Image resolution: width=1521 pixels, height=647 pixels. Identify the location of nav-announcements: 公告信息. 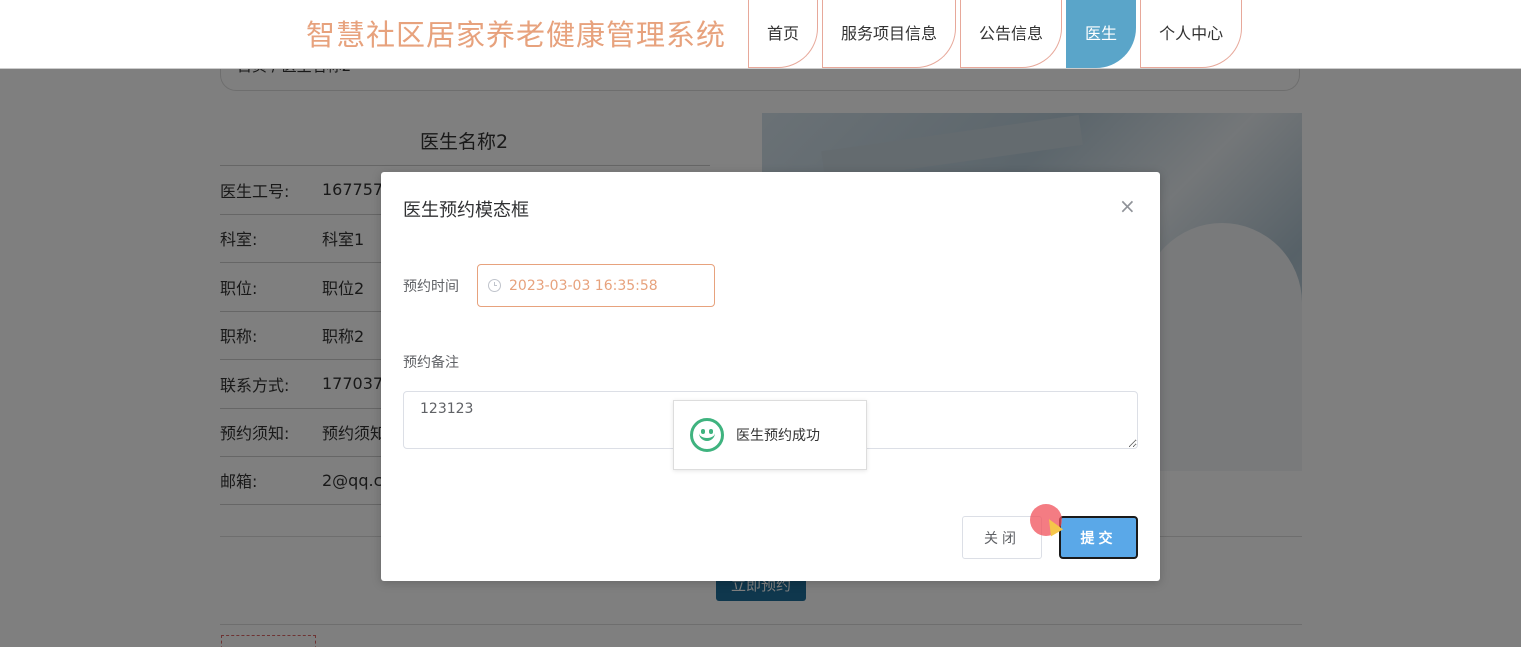
(1011, 34).